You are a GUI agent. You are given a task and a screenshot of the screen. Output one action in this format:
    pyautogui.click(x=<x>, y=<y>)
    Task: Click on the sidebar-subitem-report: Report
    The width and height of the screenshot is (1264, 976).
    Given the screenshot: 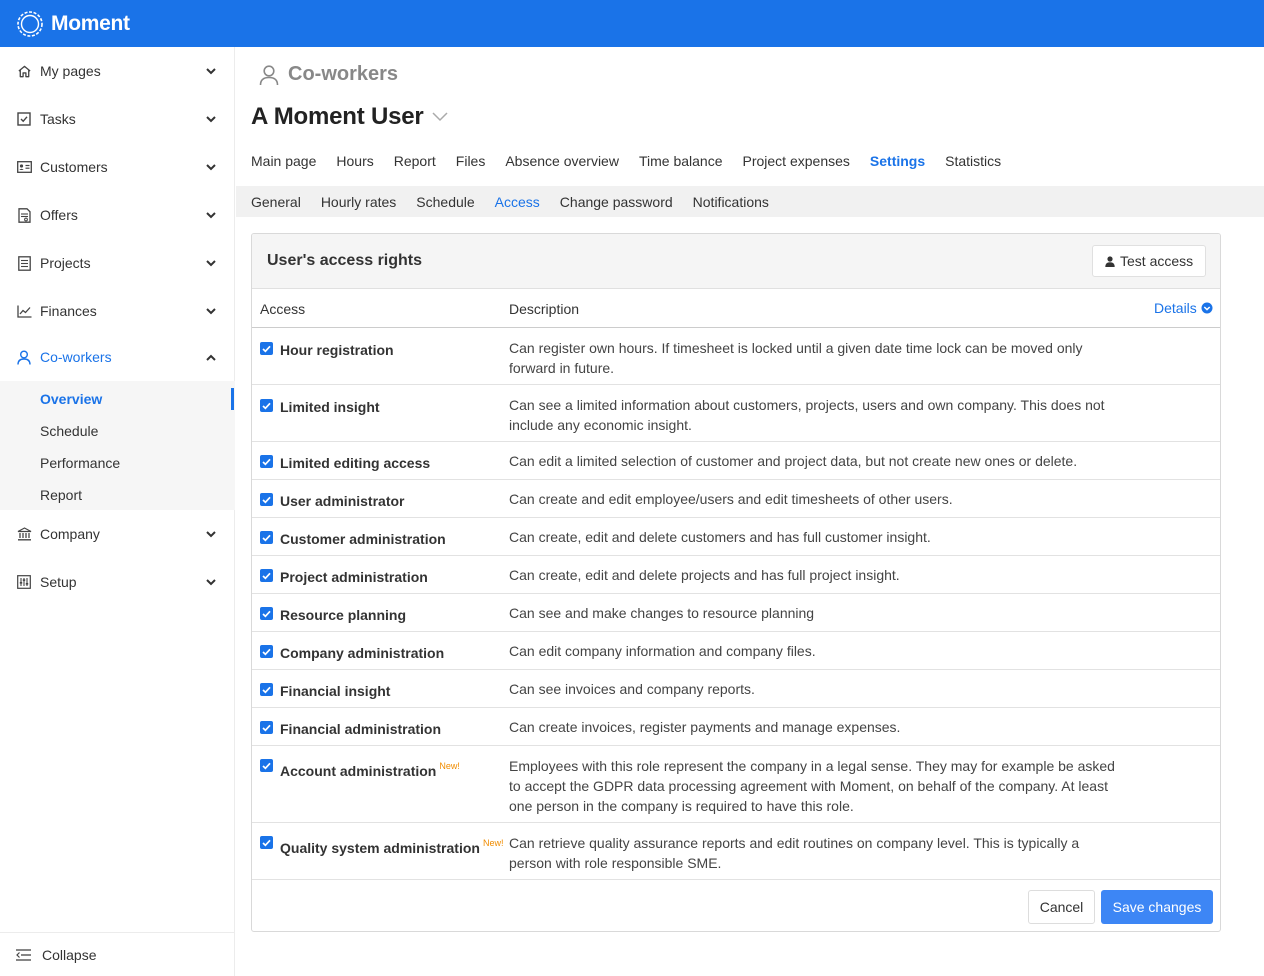 What is the action you would take?
    pyautogui.click(x=61, y=495)
    